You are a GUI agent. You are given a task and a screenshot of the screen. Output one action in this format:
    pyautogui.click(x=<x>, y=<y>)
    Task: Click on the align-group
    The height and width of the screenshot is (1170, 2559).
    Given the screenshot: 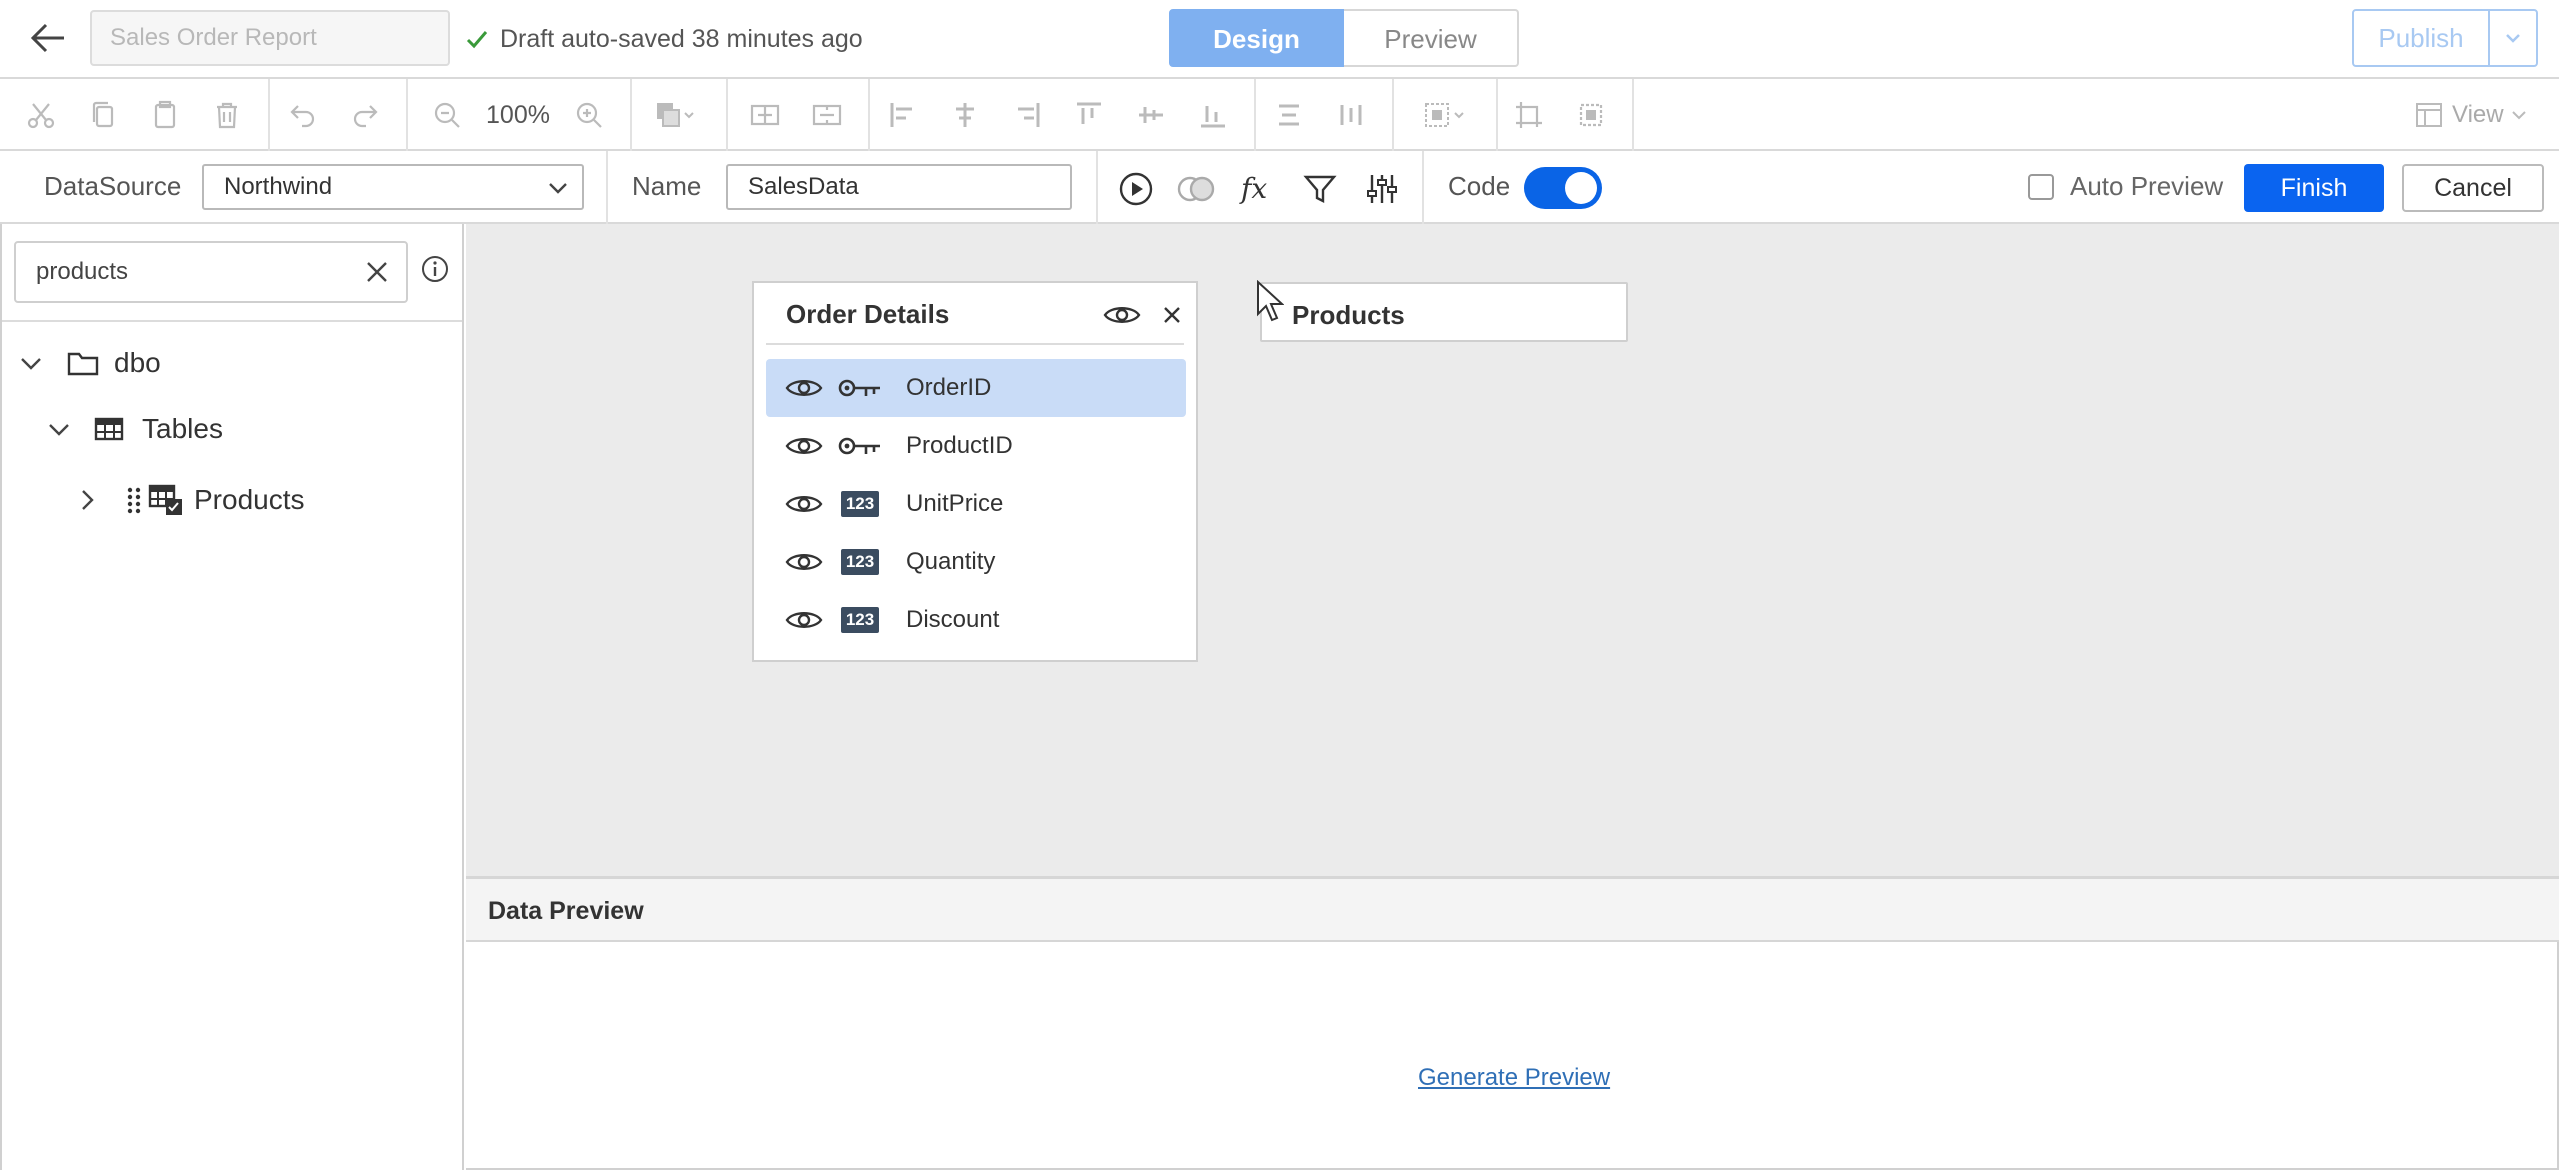 What is the action you would take?
    pyautogui.click(x=1059, y=115)
    